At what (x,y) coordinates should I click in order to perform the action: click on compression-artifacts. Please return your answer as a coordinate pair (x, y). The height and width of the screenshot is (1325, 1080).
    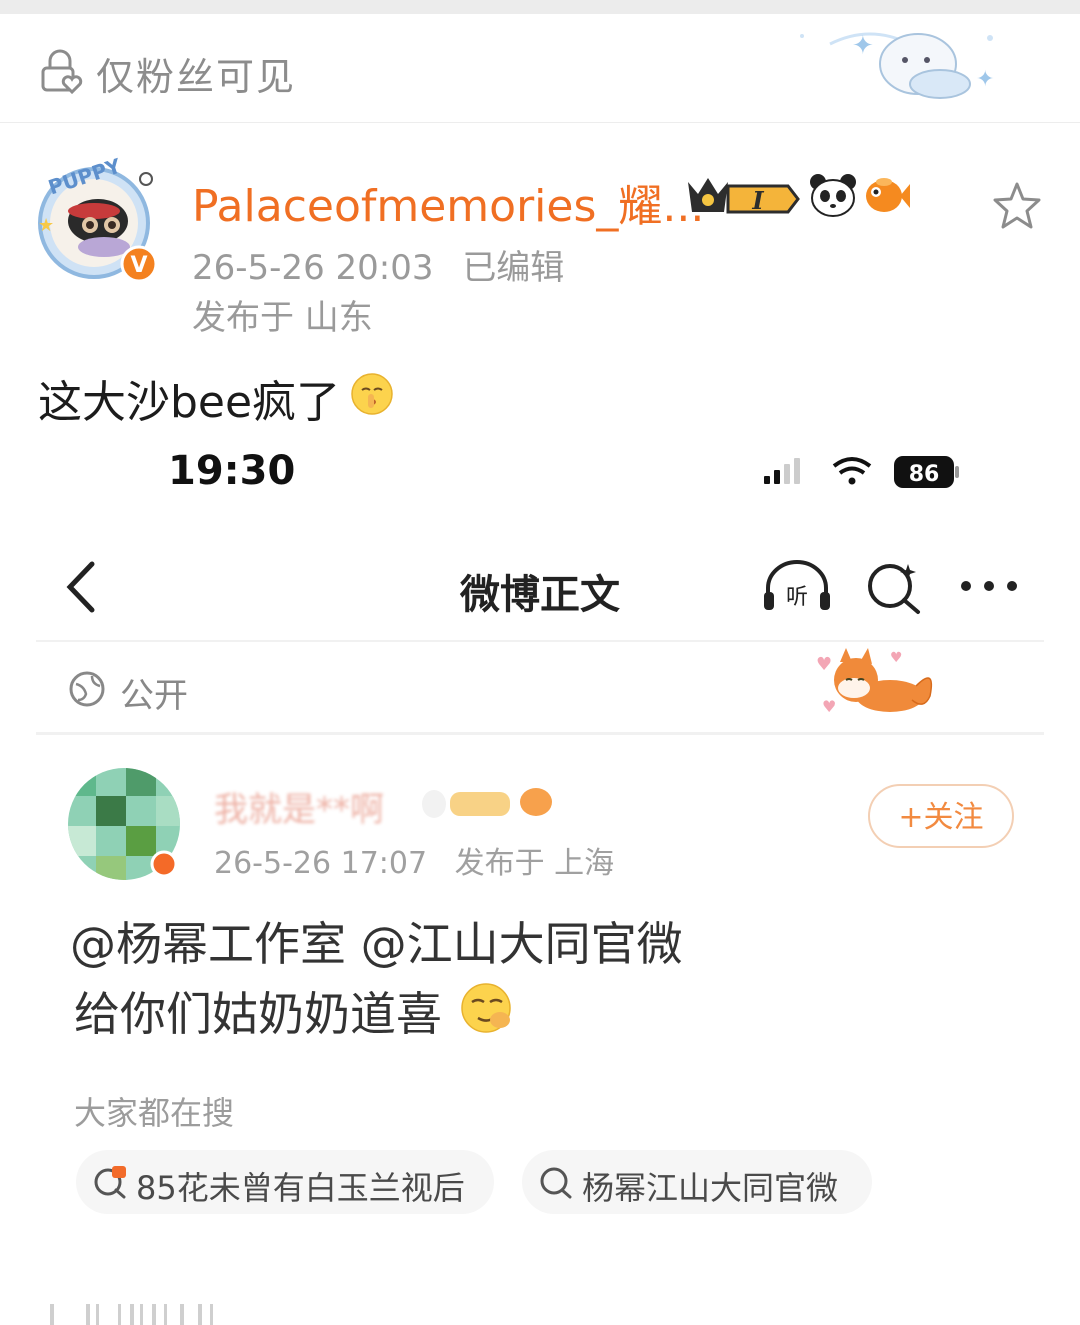
    Looking at the image, I should click on (131, 1314).